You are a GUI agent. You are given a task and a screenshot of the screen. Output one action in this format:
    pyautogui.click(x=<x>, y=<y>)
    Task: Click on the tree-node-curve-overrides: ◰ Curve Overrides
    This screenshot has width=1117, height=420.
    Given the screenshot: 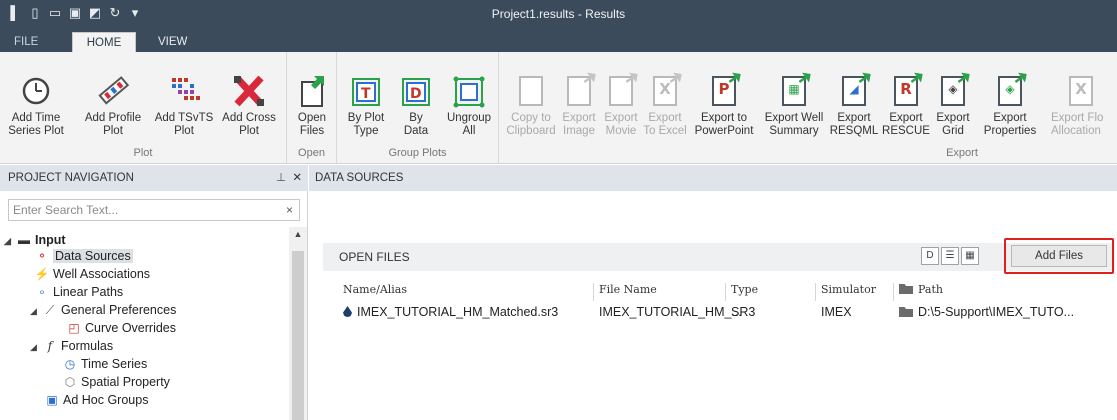 What is the action you would take?
    pyautogui.click(x=121, y=328)
    